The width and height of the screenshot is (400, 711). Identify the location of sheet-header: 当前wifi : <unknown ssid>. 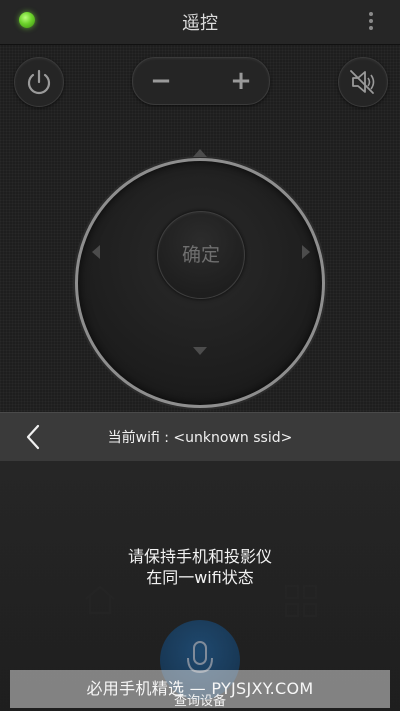
(200, 436).